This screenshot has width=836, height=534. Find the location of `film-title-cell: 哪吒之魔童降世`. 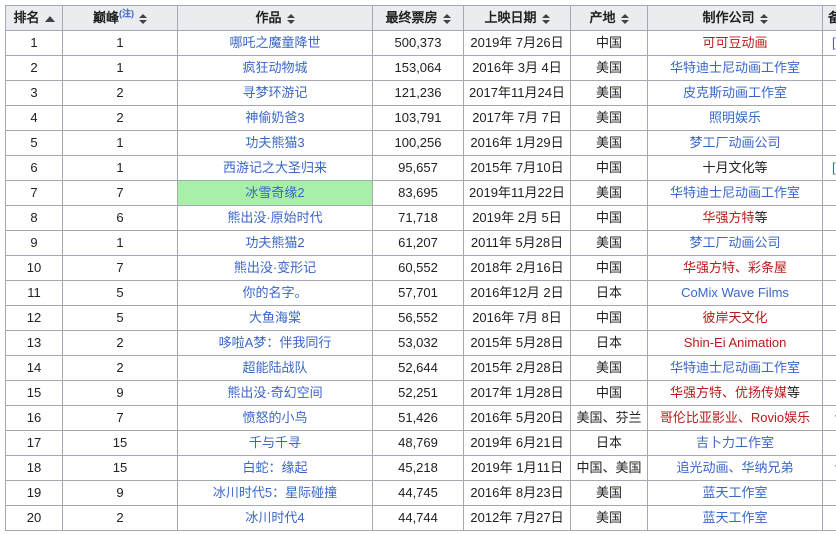

film-title-cell: 哪吒之魔童降世 is located at coordinates (275, 43).